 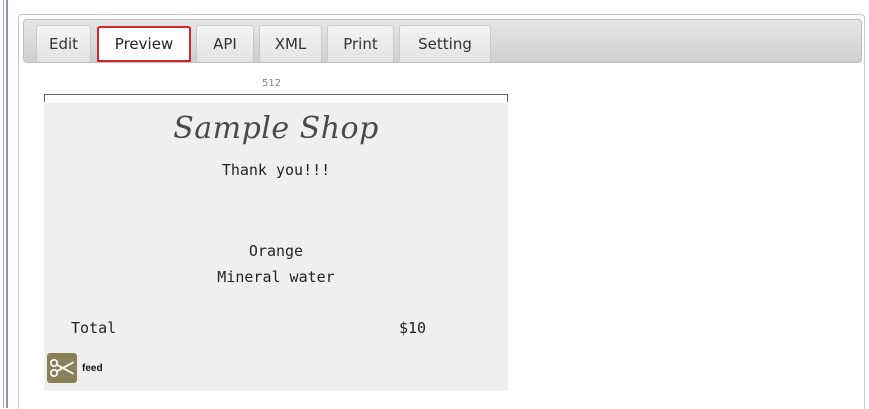 What do you see at coordinates (276, 98) in the screenshot?
I see `paper-width-ruler` at bounding box center [276, 98].